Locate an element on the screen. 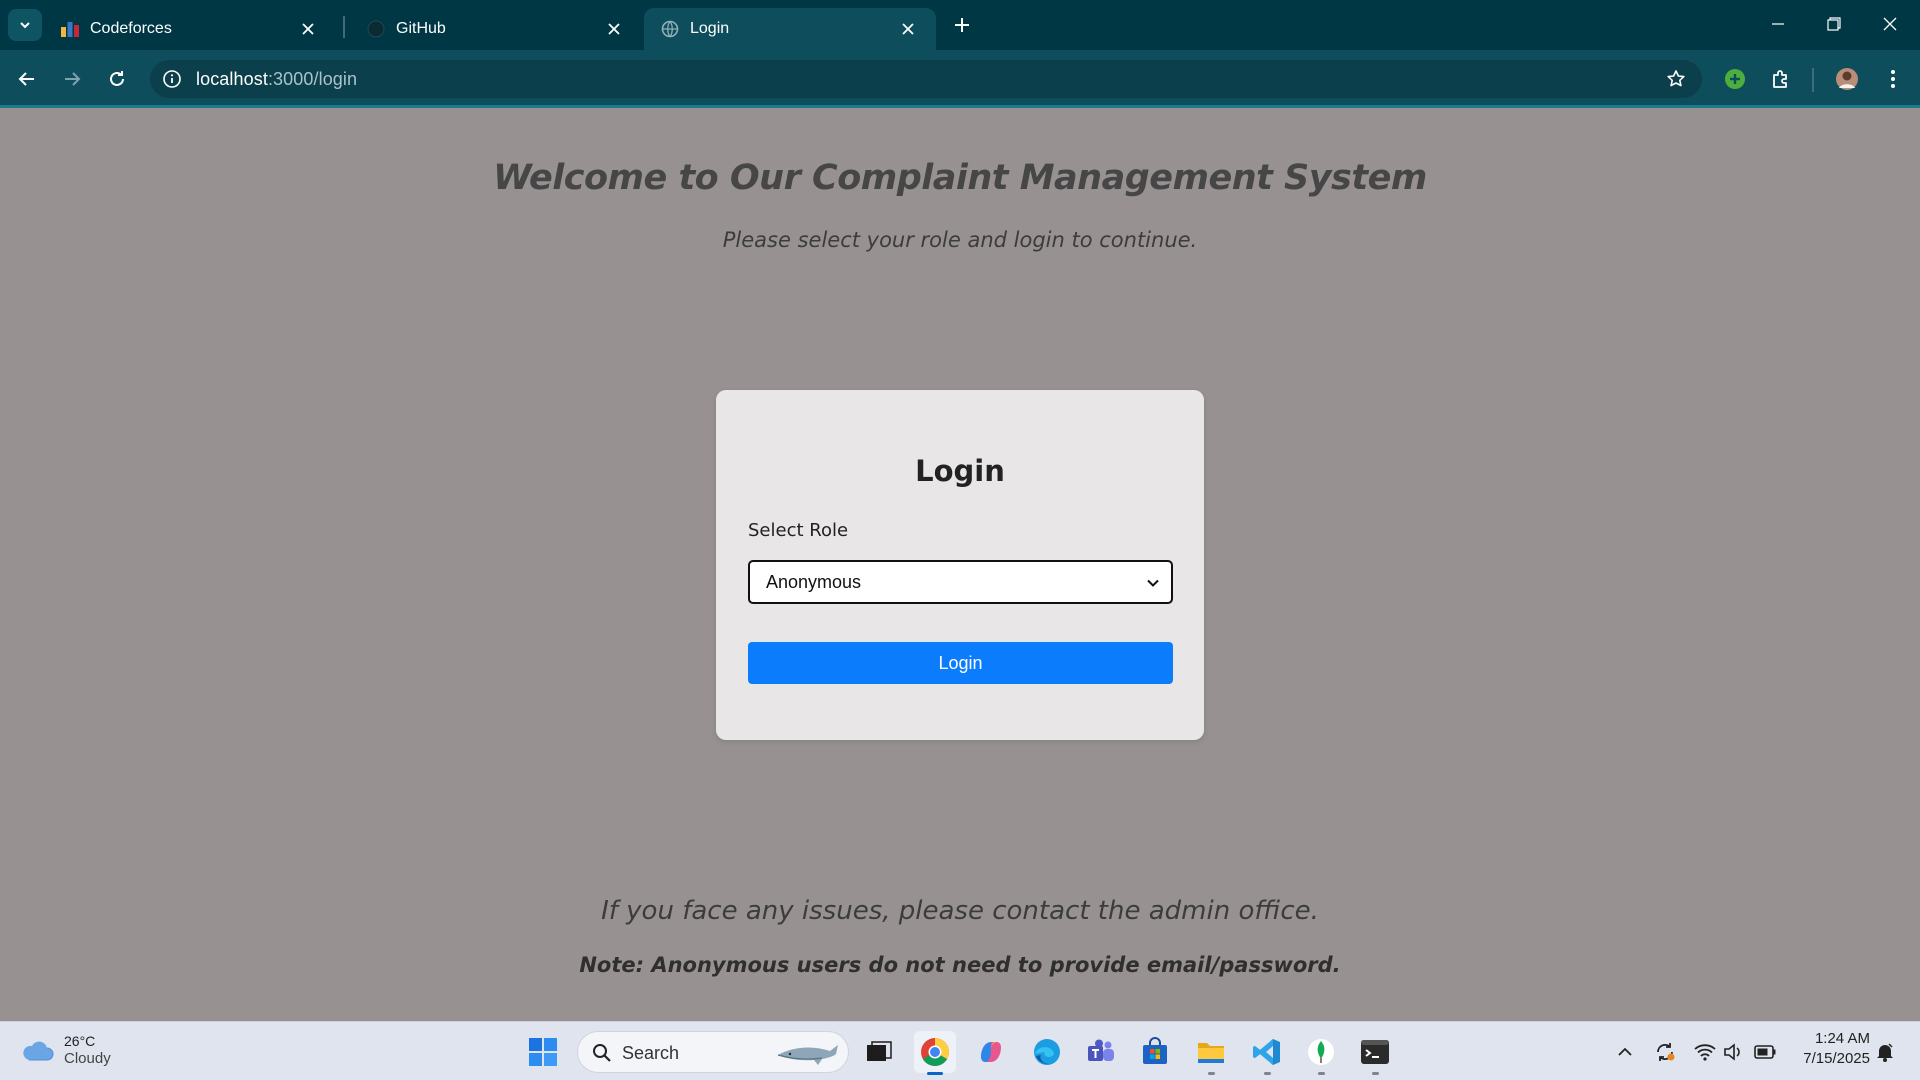 The height and width of the screenshot is (1080, 1920). minimize-button is located at coordinates (1778, 24).